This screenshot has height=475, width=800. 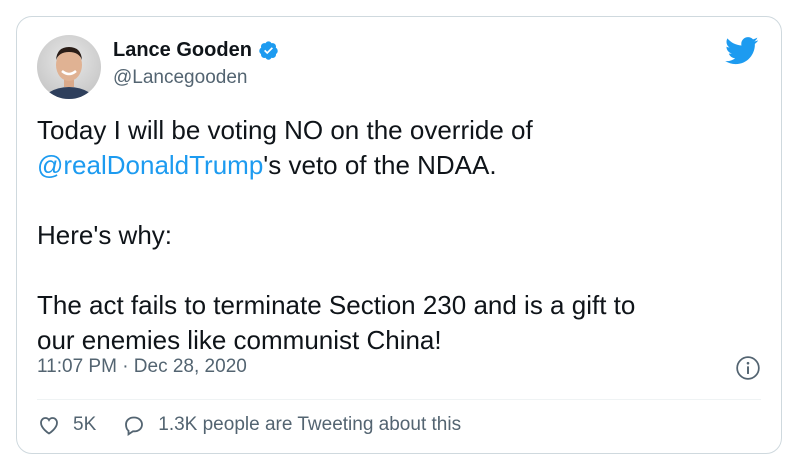 What do you see at coordinates (399, 399) in the screenshot?
I see `divider` at bounding box center [399, 399].